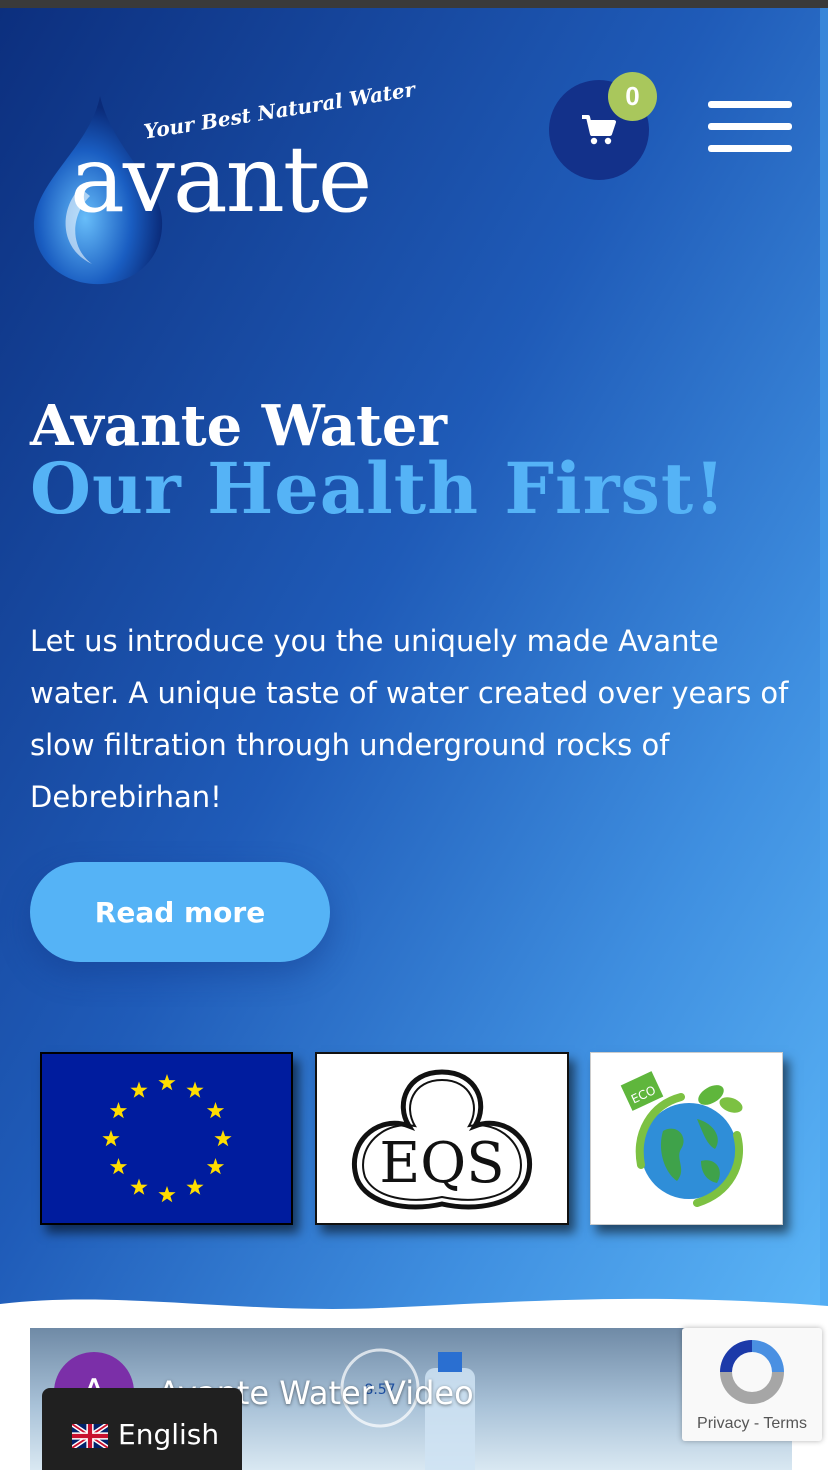 Image resolution: width=828 pixels, height=1470 pixels. I want to click on logo-wordmark: avante, so click(221, 179).